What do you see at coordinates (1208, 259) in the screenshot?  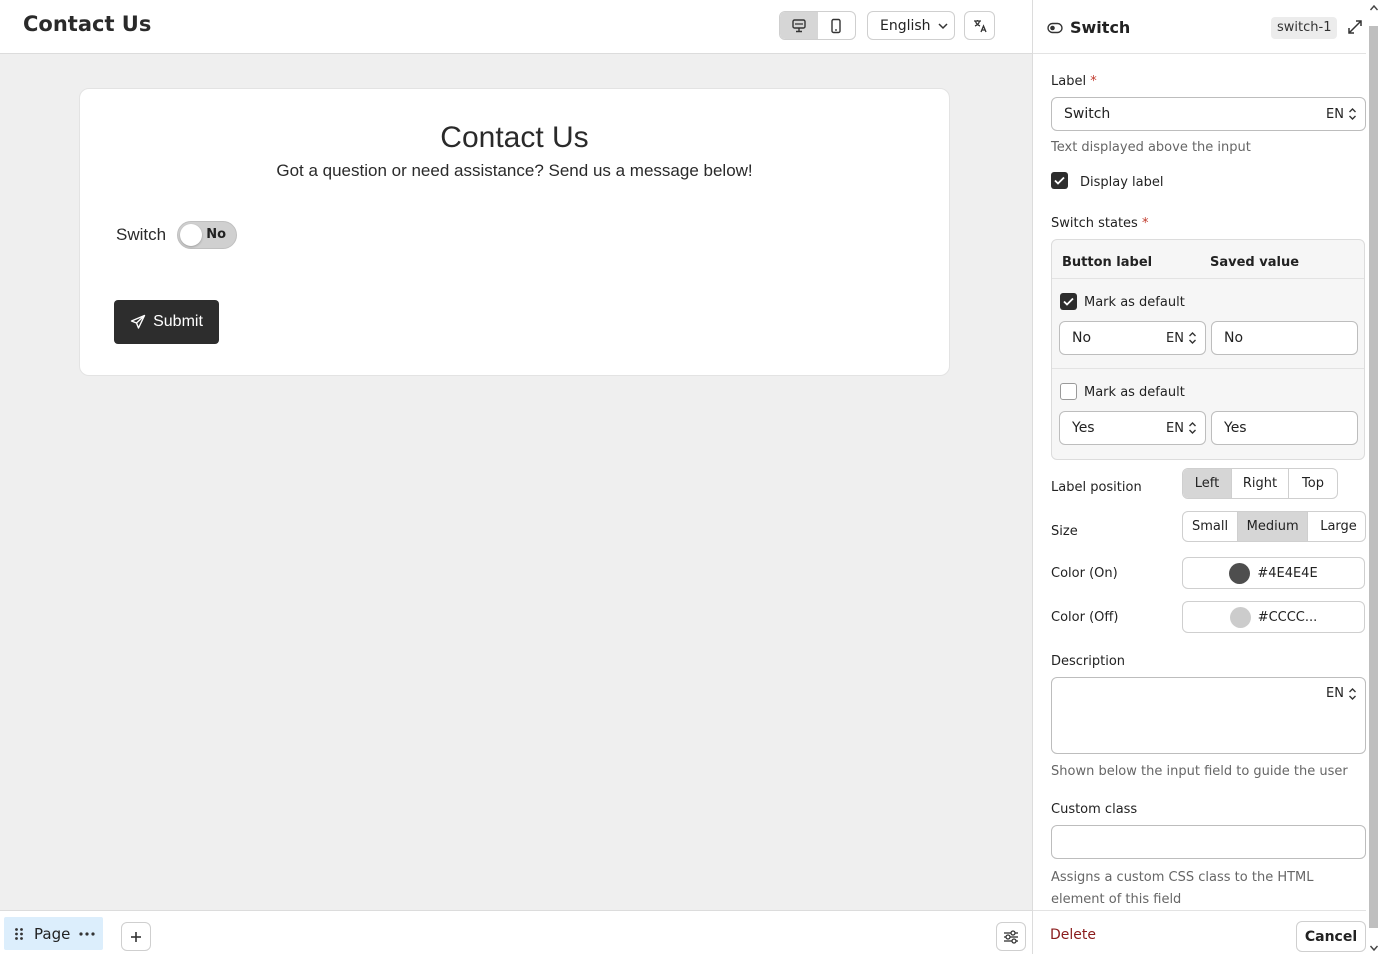 I see `states-table-header: Button label Saved value` at bounding box center [1208, 259].